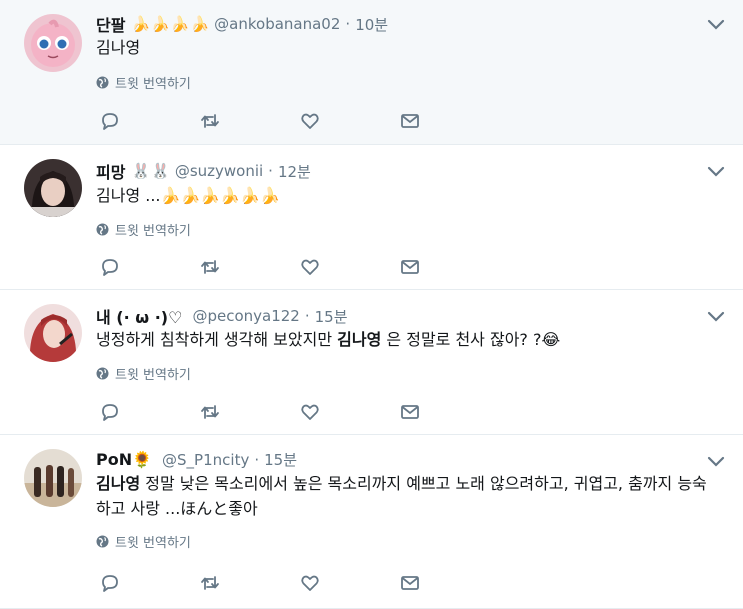 This screenshot has width=743, height=609. I want to click on display-name: 단팔, so click(110, 24).